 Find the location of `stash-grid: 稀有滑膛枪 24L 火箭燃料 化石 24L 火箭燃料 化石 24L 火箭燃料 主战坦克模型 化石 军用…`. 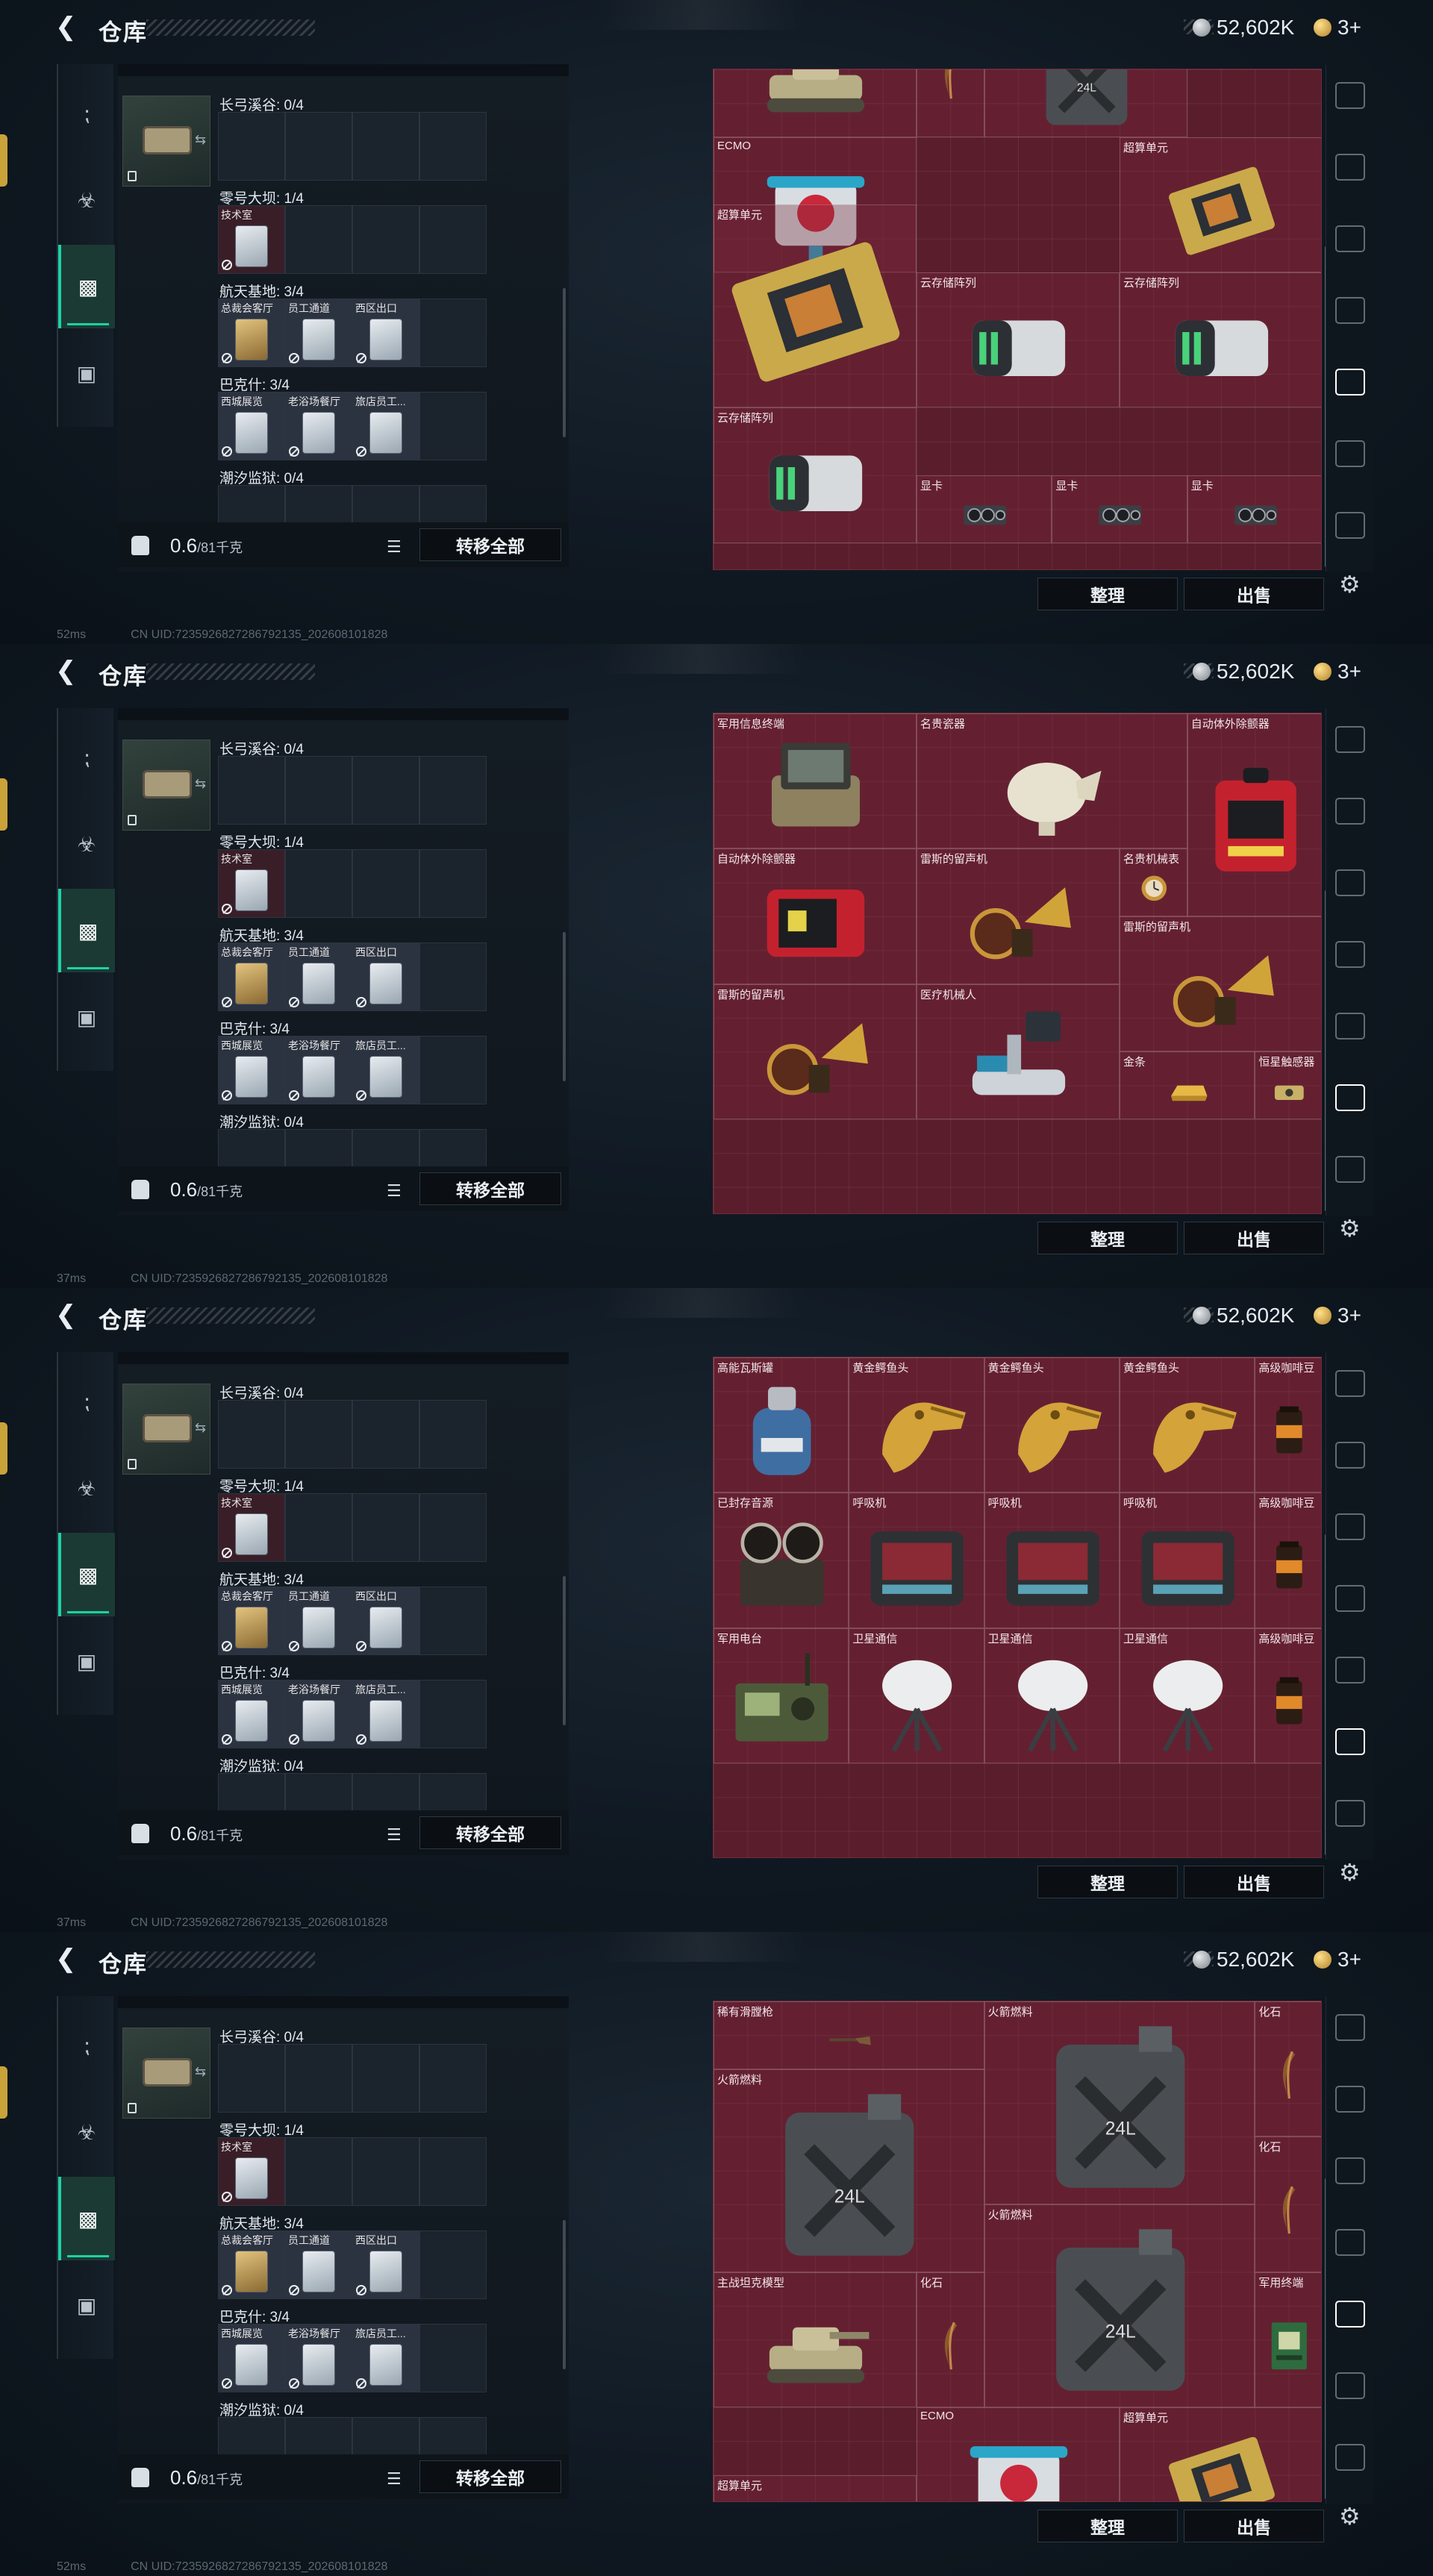

stash-grid: 稀有滑膛枪 24L 火箭燃料 化石 24L 火箭燃料 化石 24L 火箭燃料 主战坦克模型 化石 军用… is located at coordinates (1017, 2251).